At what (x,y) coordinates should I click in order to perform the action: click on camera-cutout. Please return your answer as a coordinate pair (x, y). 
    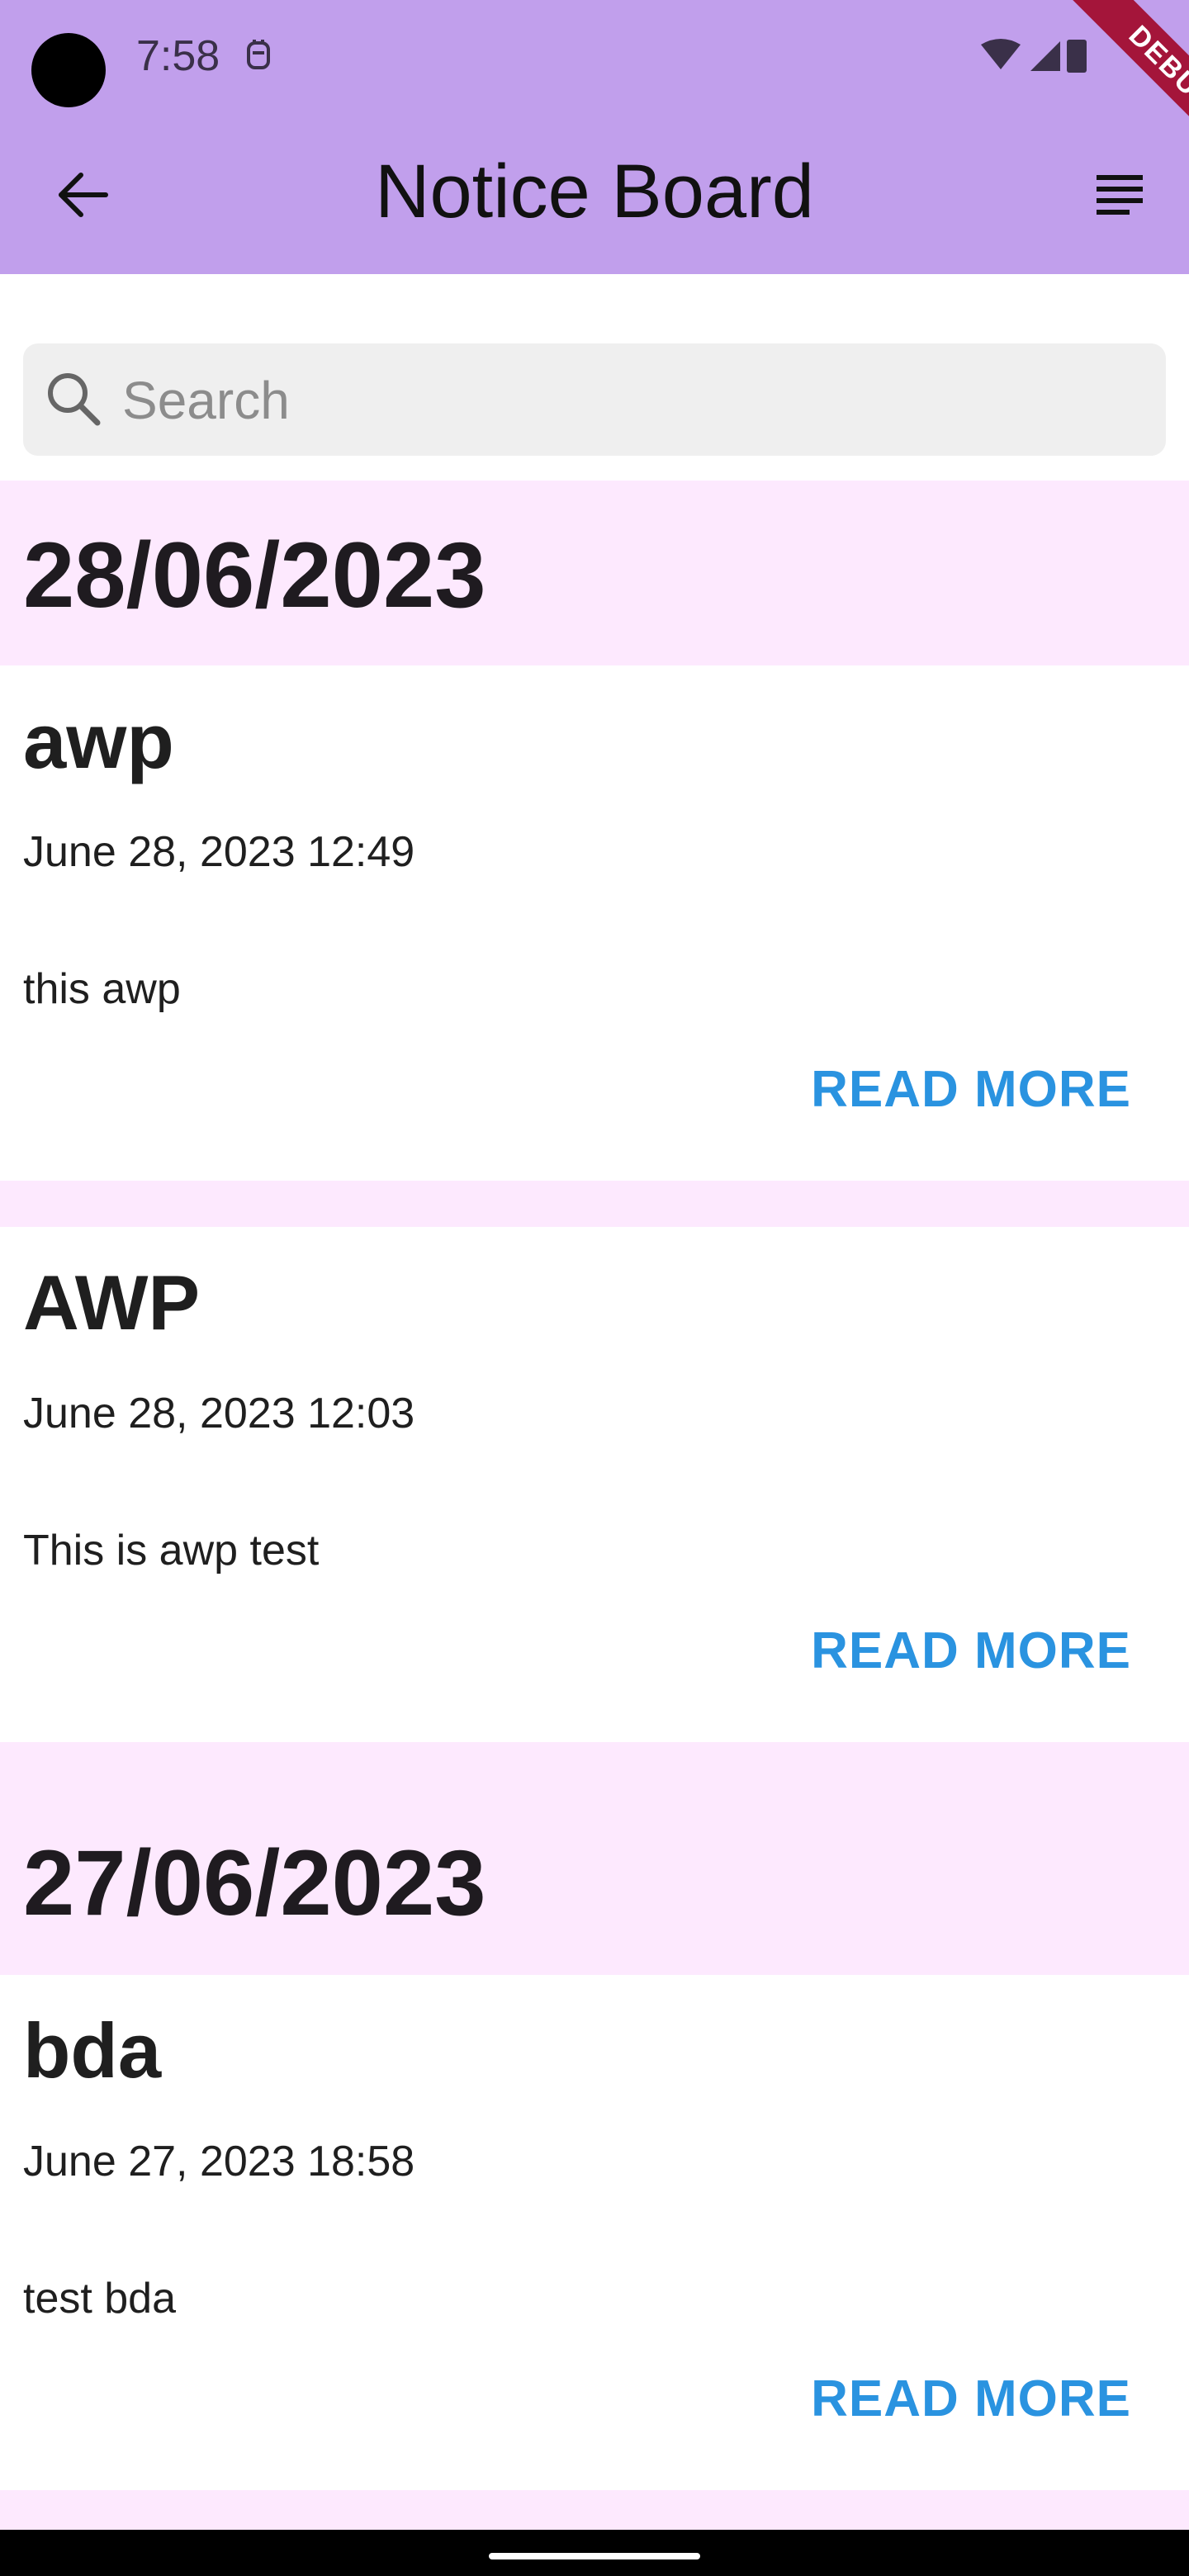
    Looking at the image, I should click on (68, 70).